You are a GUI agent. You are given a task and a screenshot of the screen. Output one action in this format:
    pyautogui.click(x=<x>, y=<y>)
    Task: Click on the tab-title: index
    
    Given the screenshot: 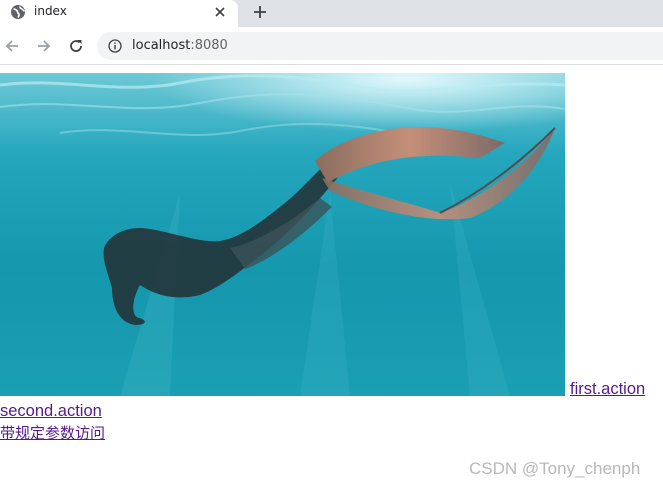 What is the action you would take?
    pyautogui.click(x=50, y=11)
    